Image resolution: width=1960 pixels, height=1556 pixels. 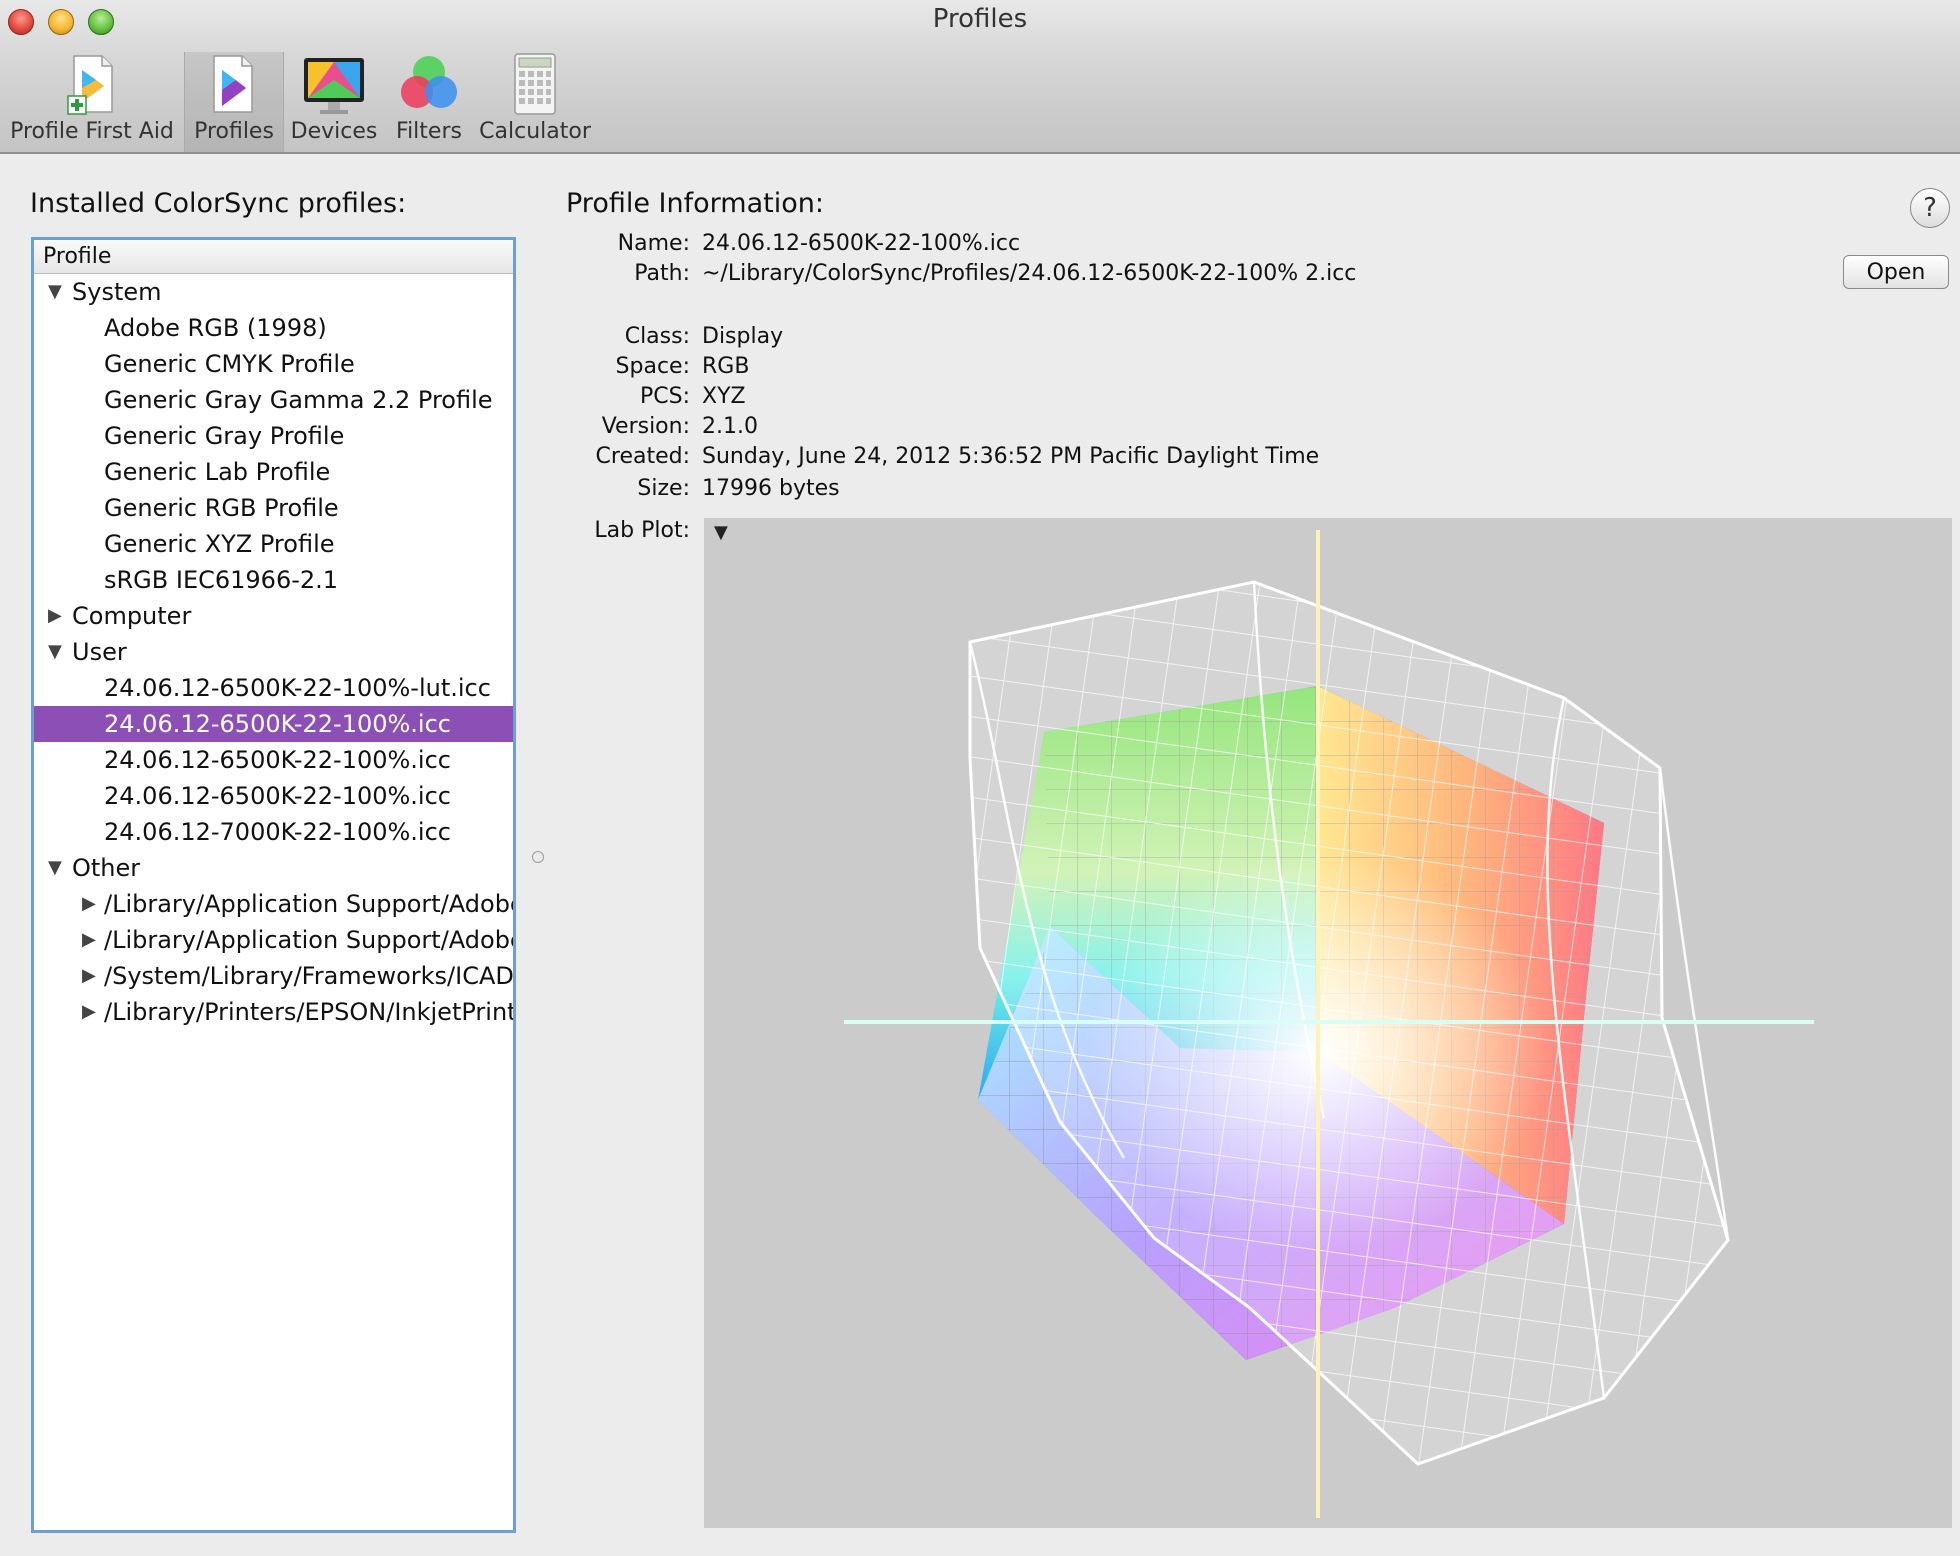 What do you see at coordinates (132, 616) in the screenshot?
I see `group-label: Computer` at bounding box center [132, 616].